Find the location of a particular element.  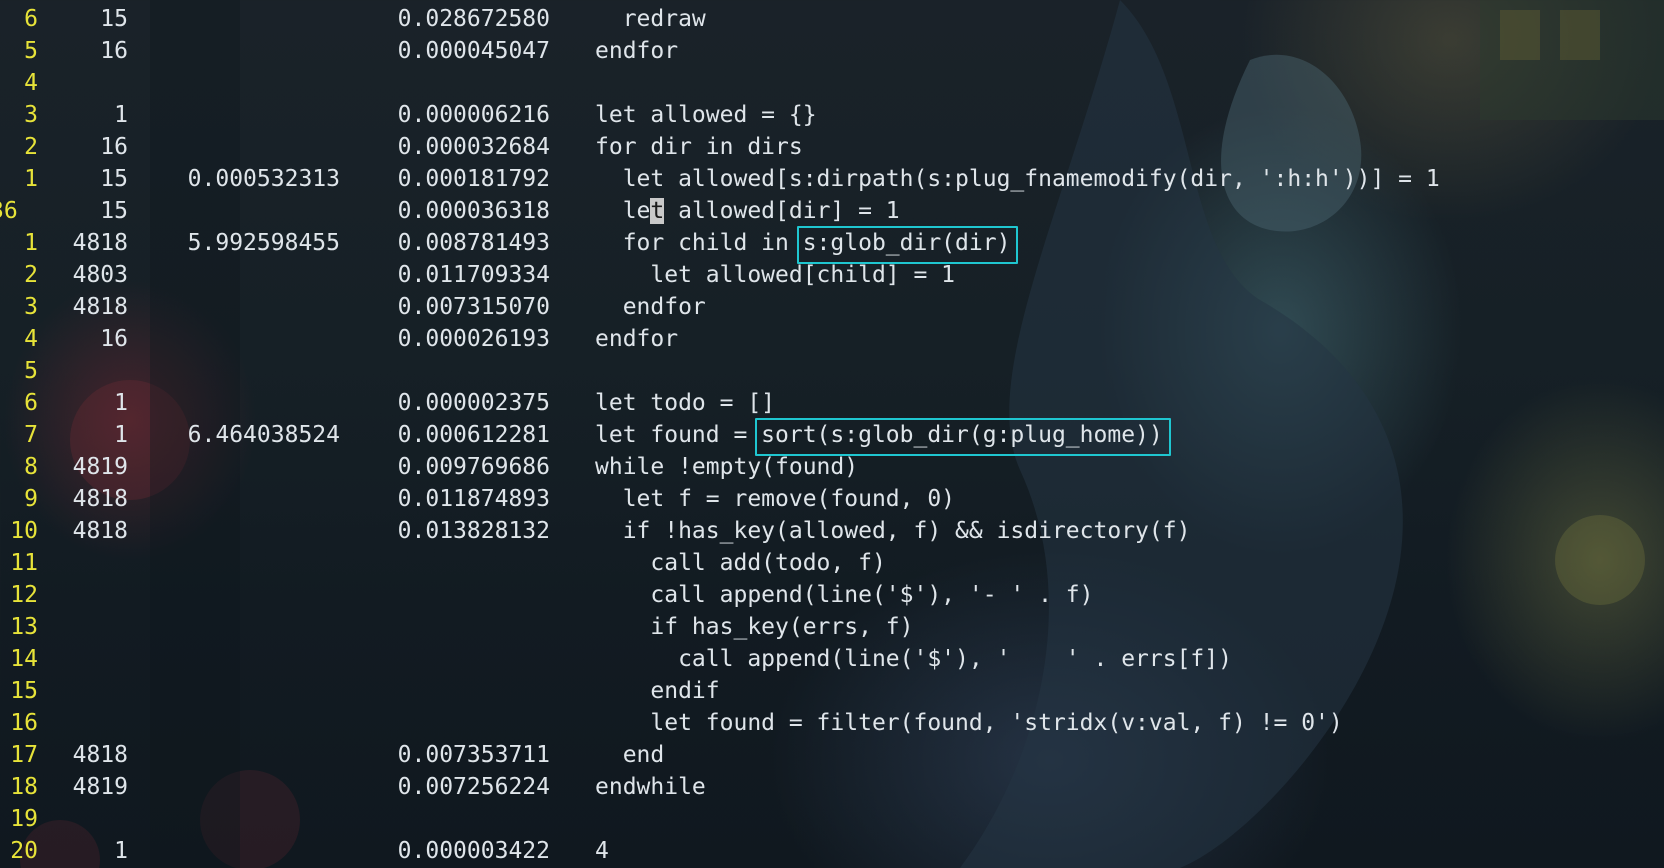

profile-line: 12 call append(line('$'), '- ' . f) is located at coordinates (832, 595).